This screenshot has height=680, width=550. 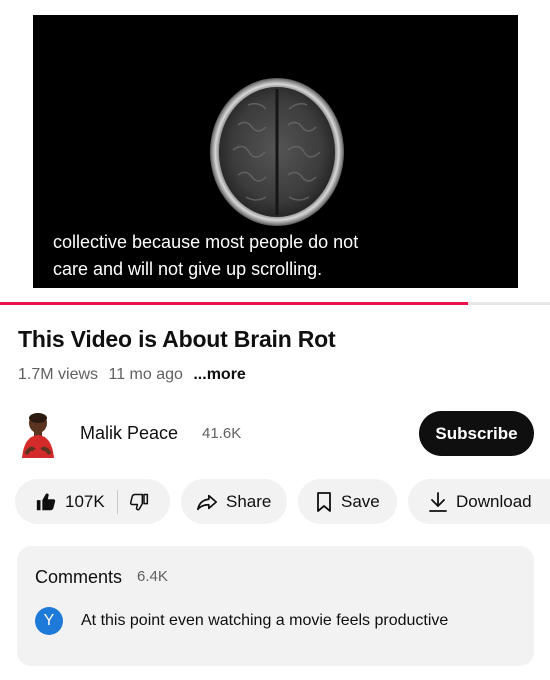 I want to click on channel-avatar, so click(x=38, y=434).